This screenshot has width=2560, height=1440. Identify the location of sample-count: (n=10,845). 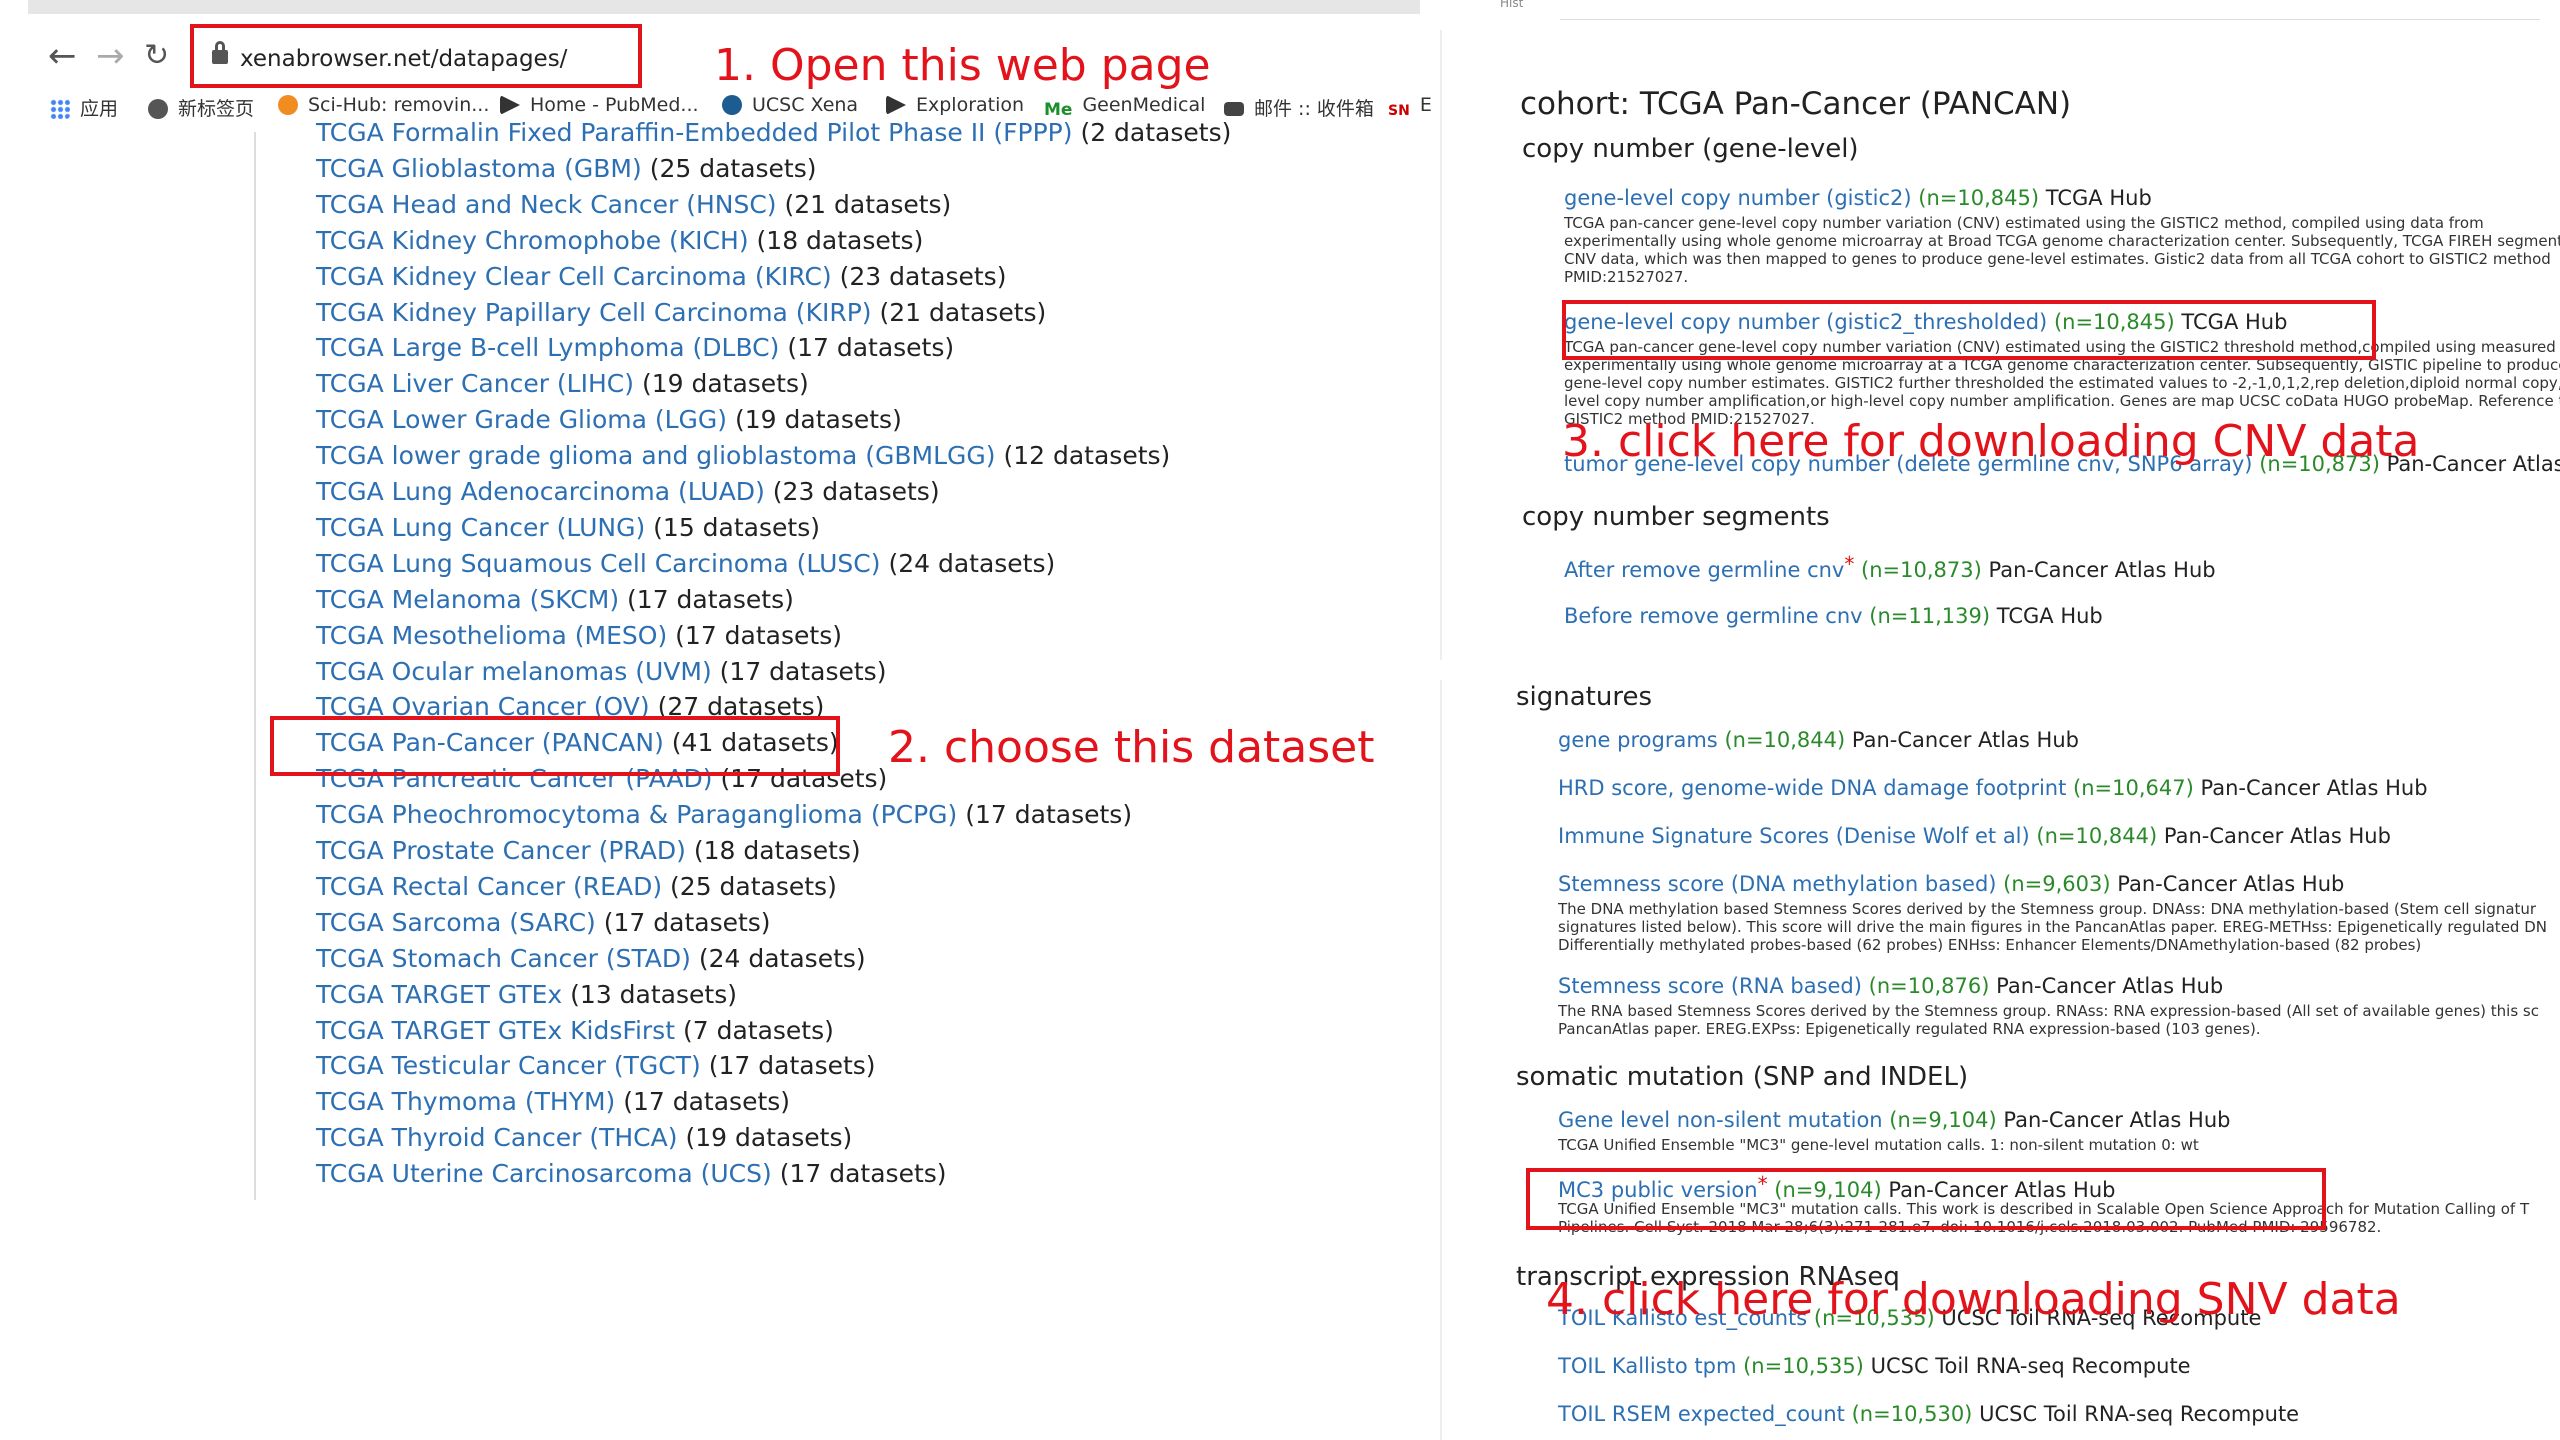
(1979, 198).